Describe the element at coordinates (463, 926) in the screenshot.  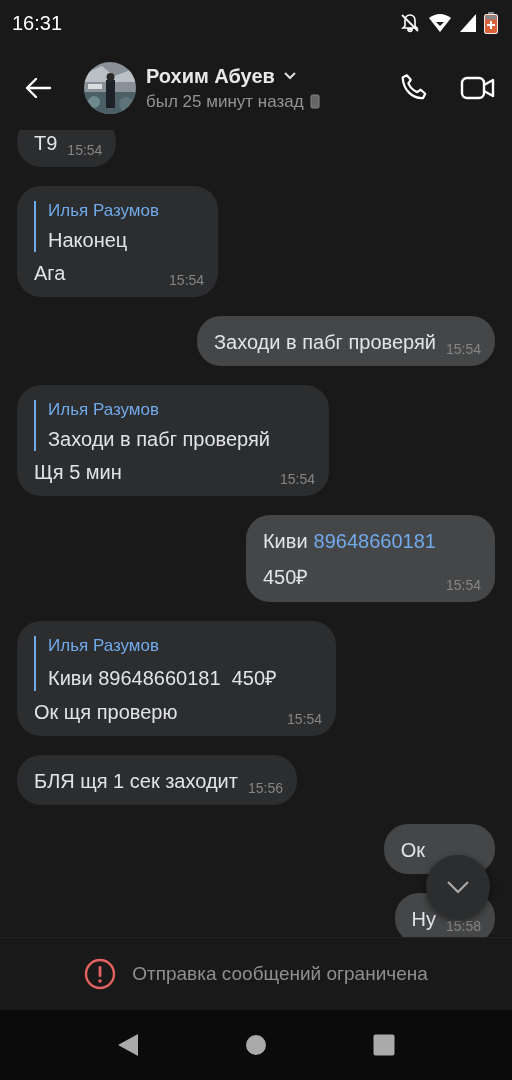
I see `message-time: 15:58` at that location.